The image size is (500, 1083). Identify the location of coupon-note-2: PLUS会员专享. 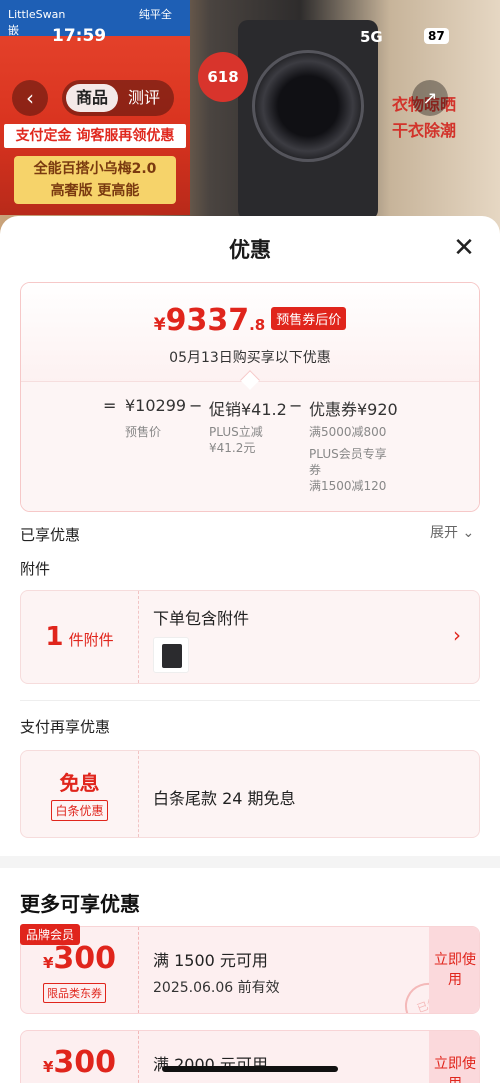
(348, 454).